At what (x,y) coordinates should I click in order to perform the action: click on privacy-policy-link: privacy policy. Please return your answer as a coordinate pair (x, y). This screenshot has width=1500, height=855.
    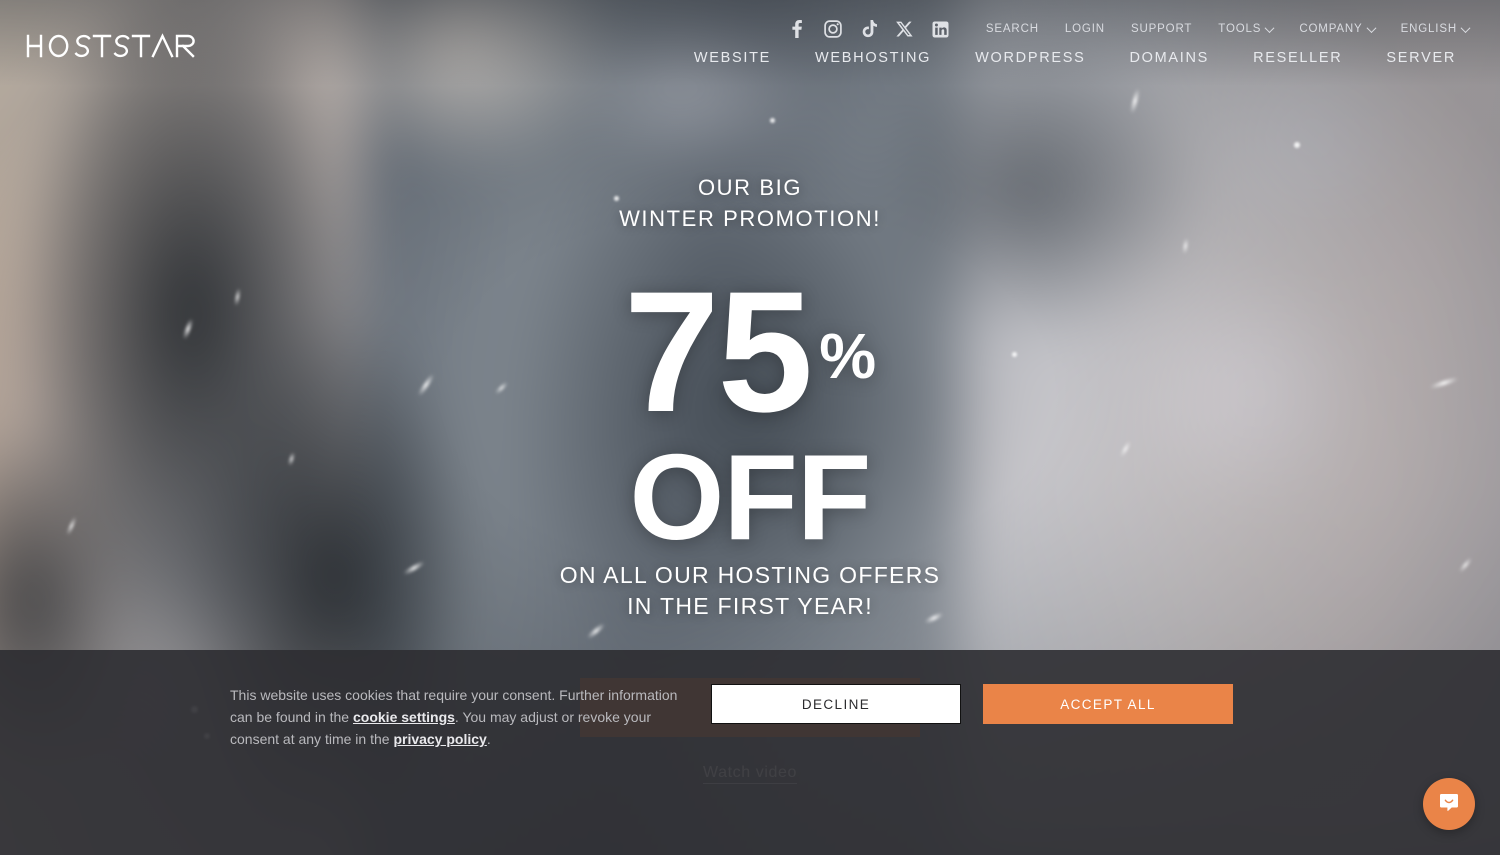
    Looking at the image, I should click on (439, 739).